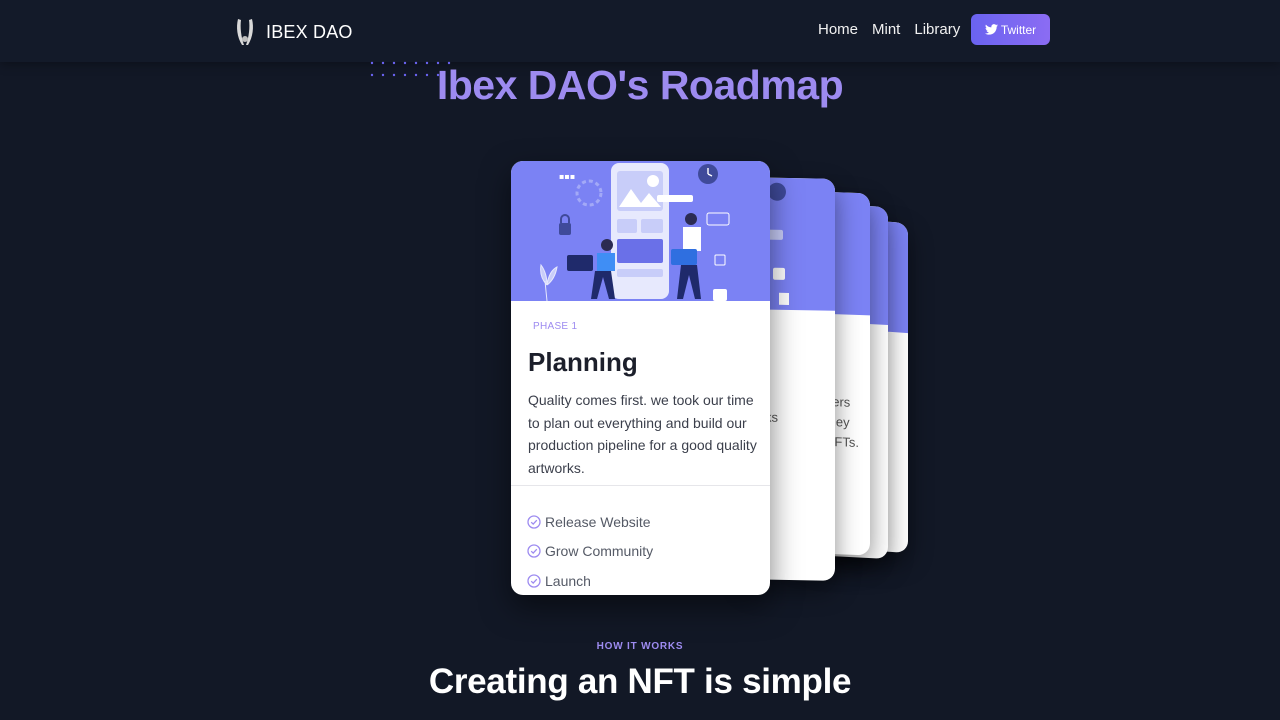  I want to click on twitter-bird-icon, so click(991, 29).